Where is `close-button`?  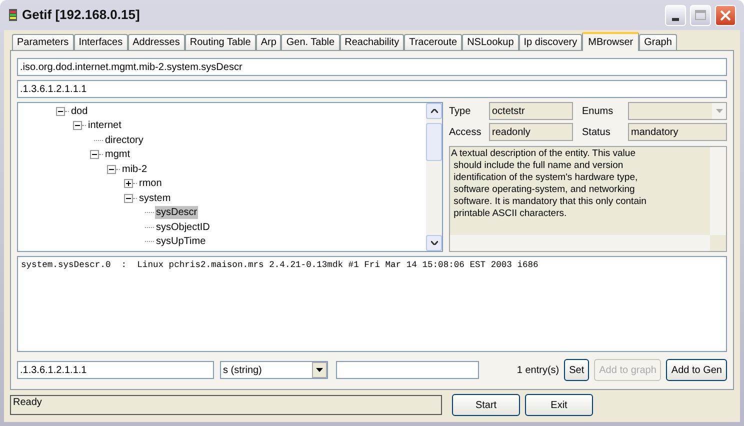
close-button is located at coordinates (725, 15).